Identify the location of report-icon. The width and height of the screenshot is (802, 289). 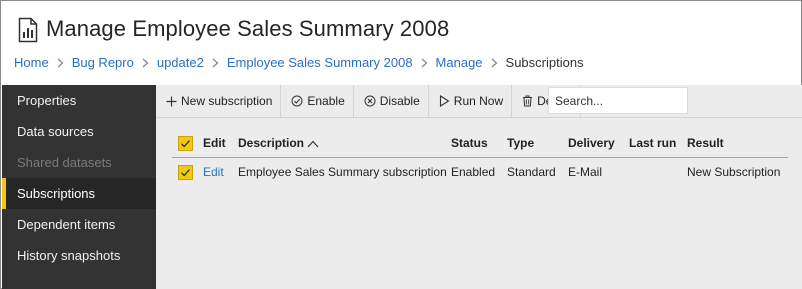
(28, 30).